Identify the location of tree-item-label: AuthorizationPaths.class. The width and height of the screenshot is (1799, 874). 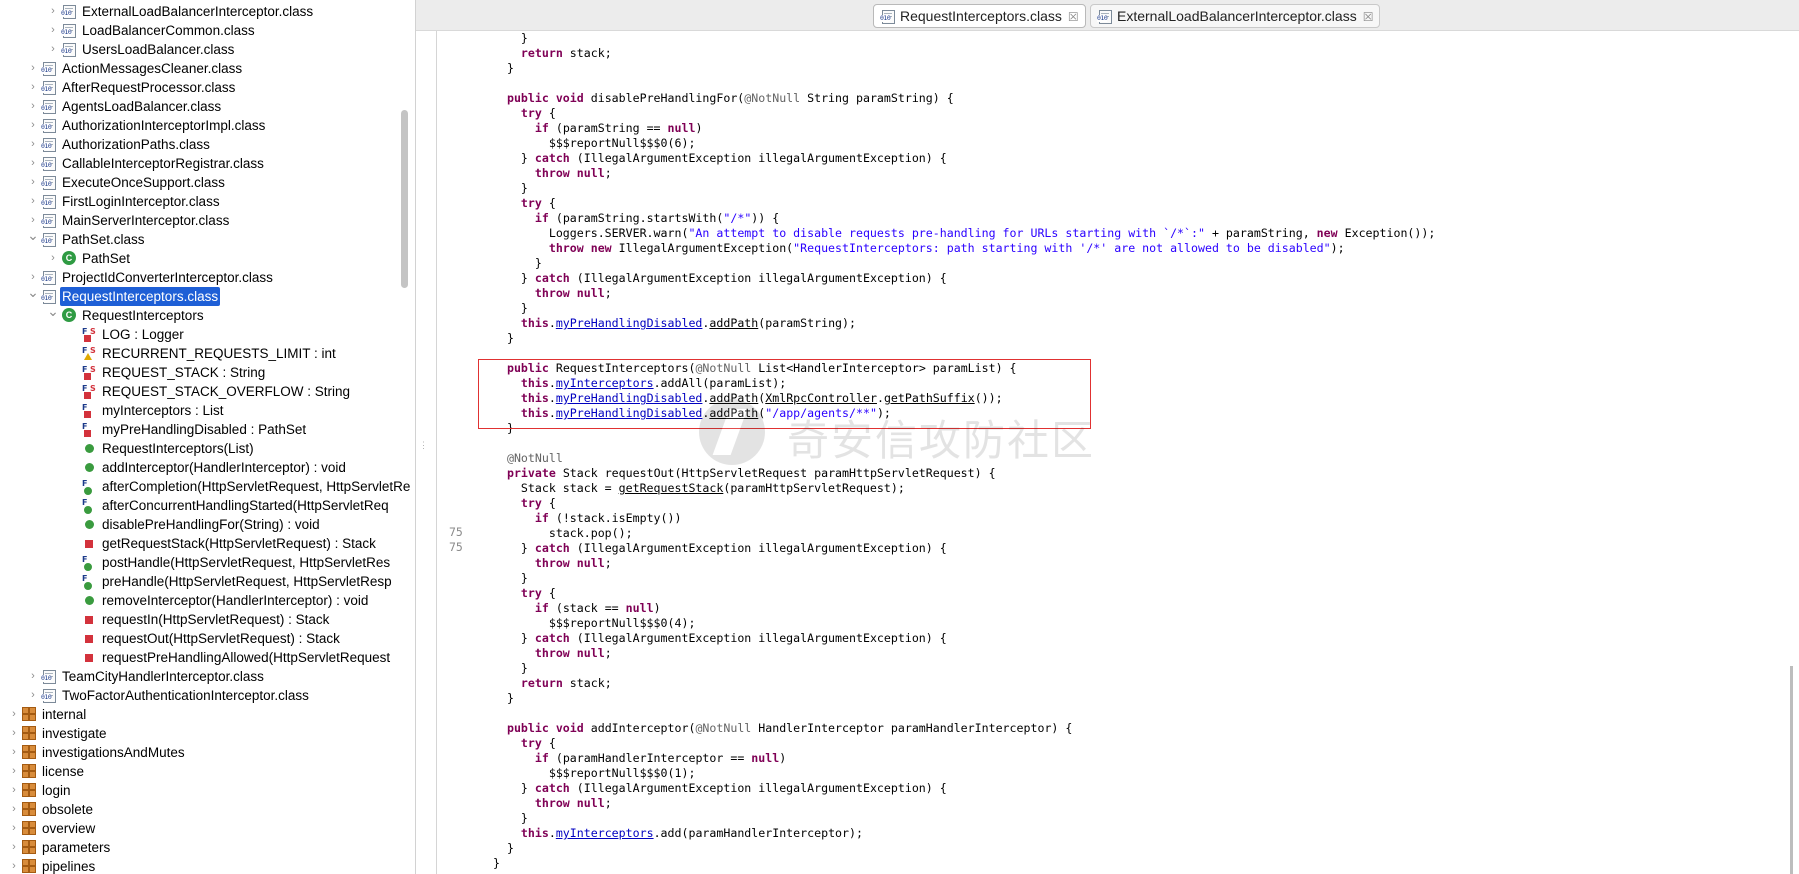
(136, 144).